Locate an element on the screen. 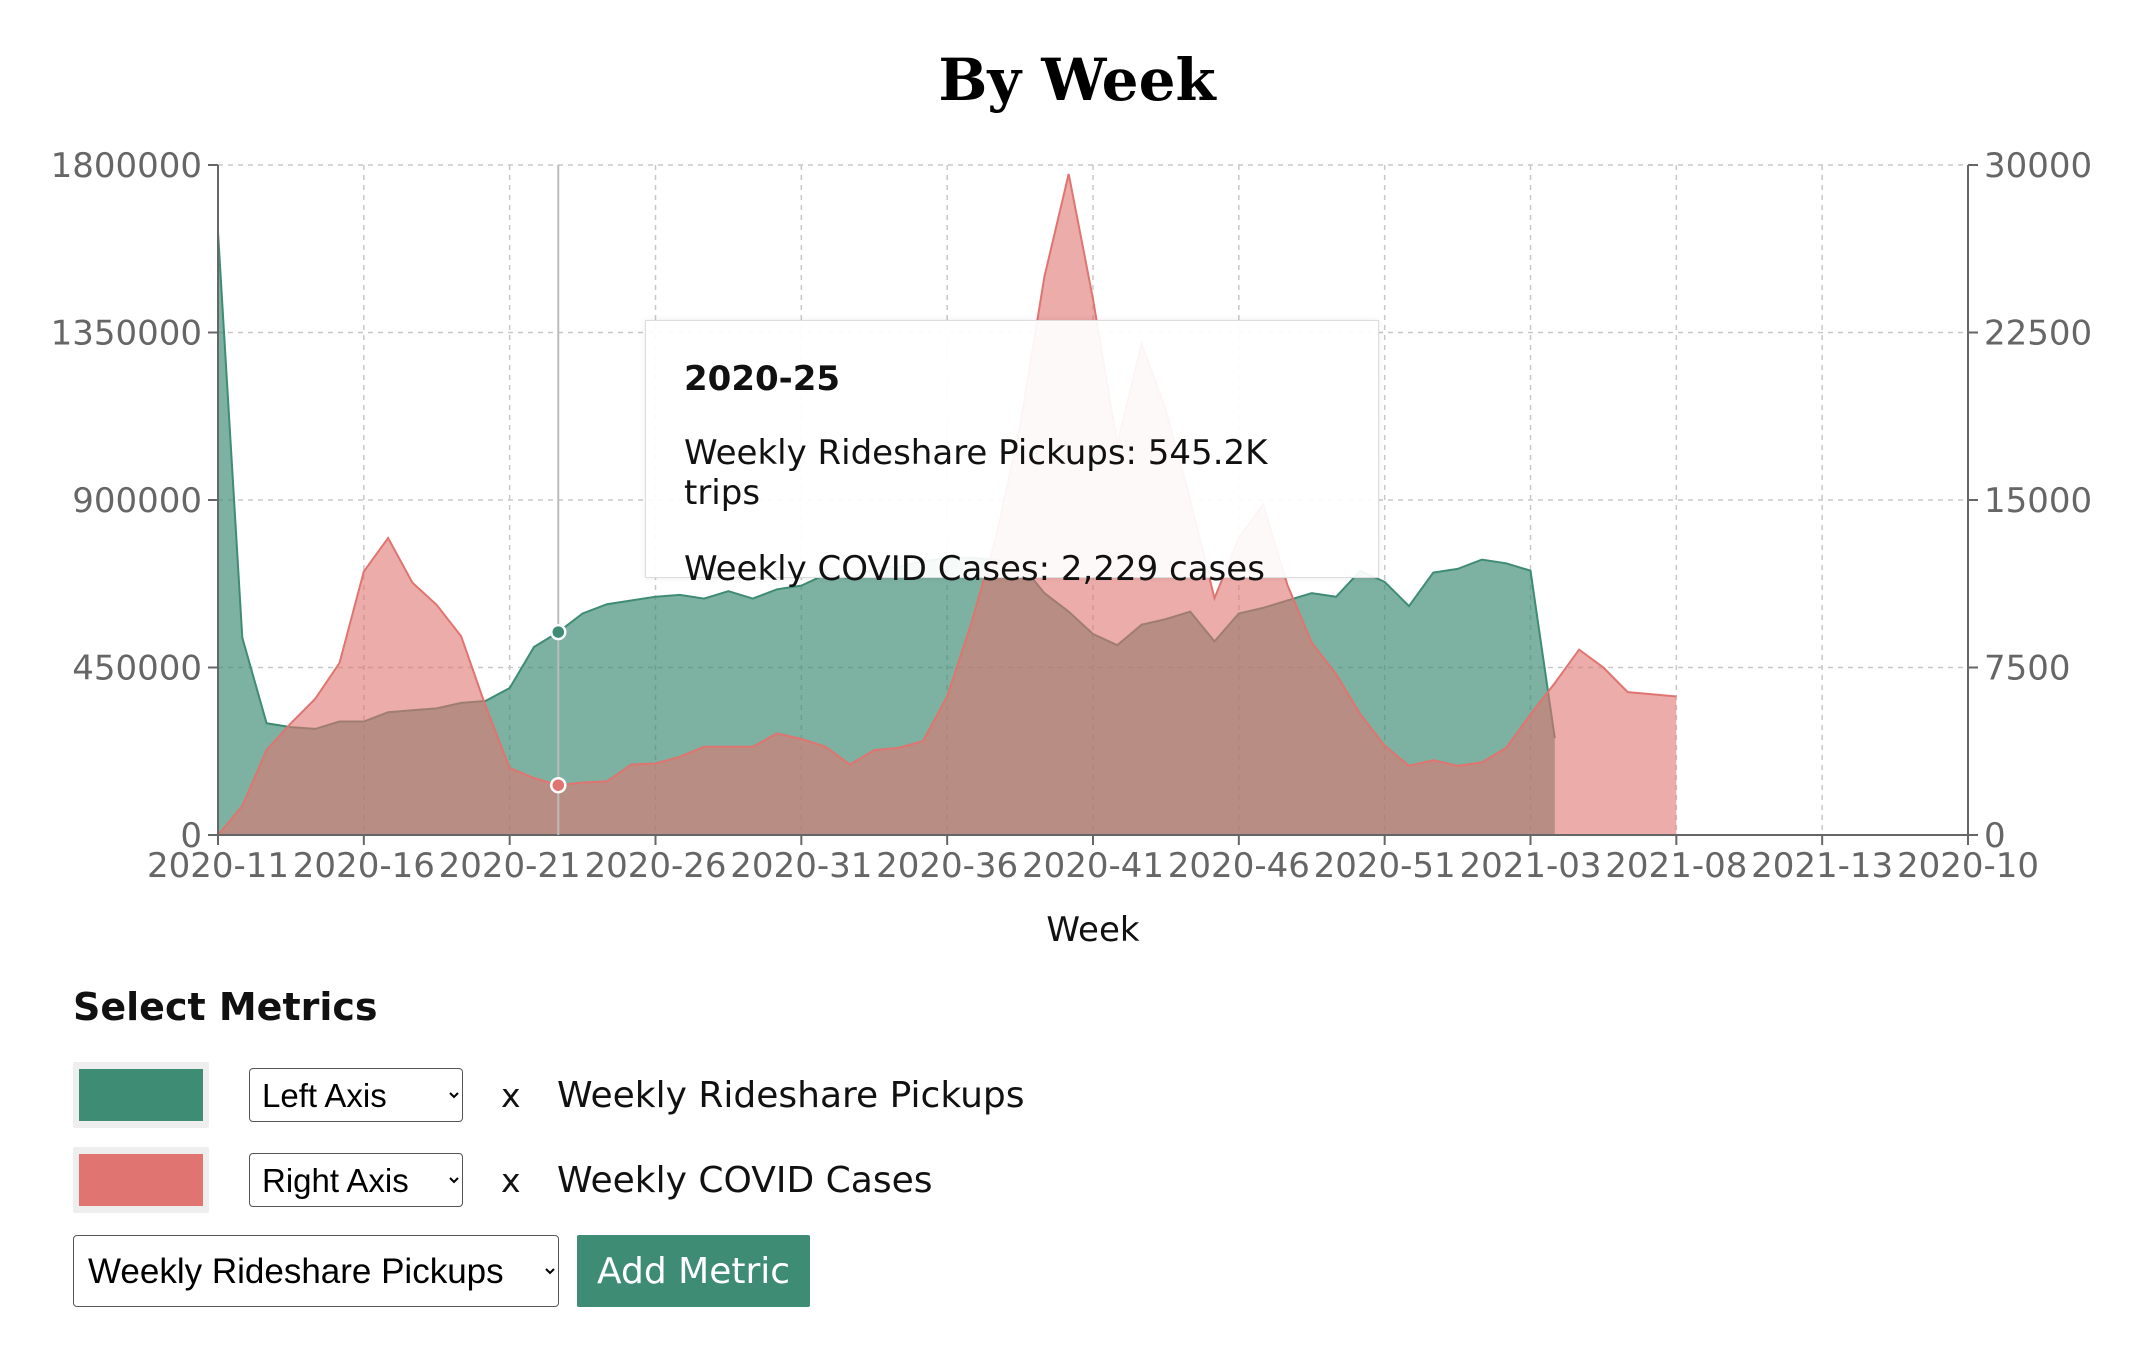 The width and height of the screenshot is (2154, 1358). remove-metric-covid-button: x is located at coordinates (511, 1180).